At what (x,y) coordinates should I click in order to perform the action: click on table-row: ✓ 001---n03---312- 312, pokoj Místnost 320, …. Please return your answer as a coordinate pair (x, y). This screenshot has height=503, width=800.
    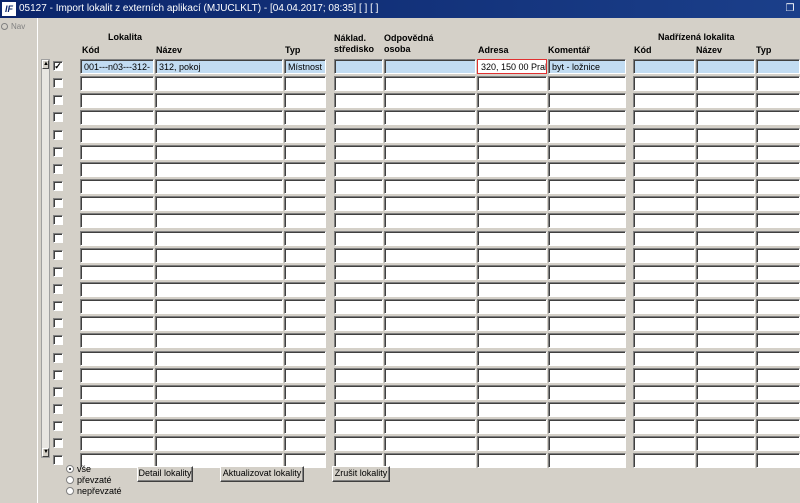
    Looking at the image, I should click on (419, 66).